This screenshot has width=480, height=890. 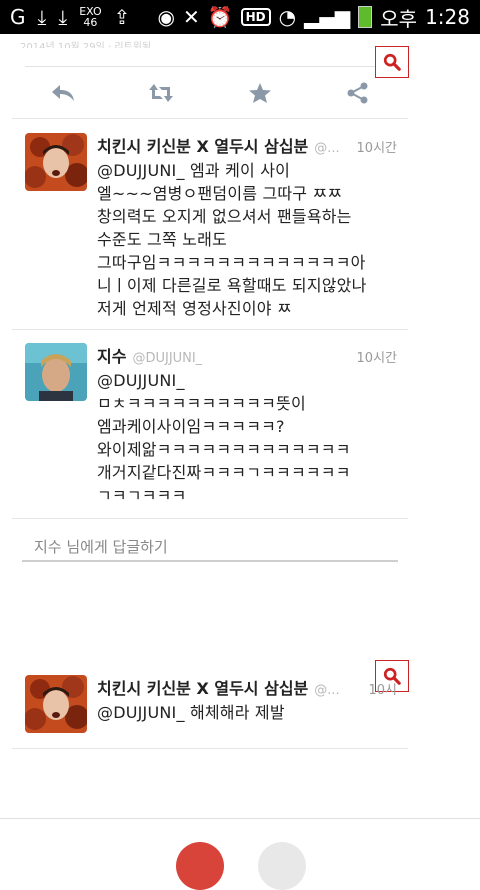 What do you see at coordinates (287, 17) in the screenshot?
I see `wifi-icon: ◔` at bounding box center [287, 17].